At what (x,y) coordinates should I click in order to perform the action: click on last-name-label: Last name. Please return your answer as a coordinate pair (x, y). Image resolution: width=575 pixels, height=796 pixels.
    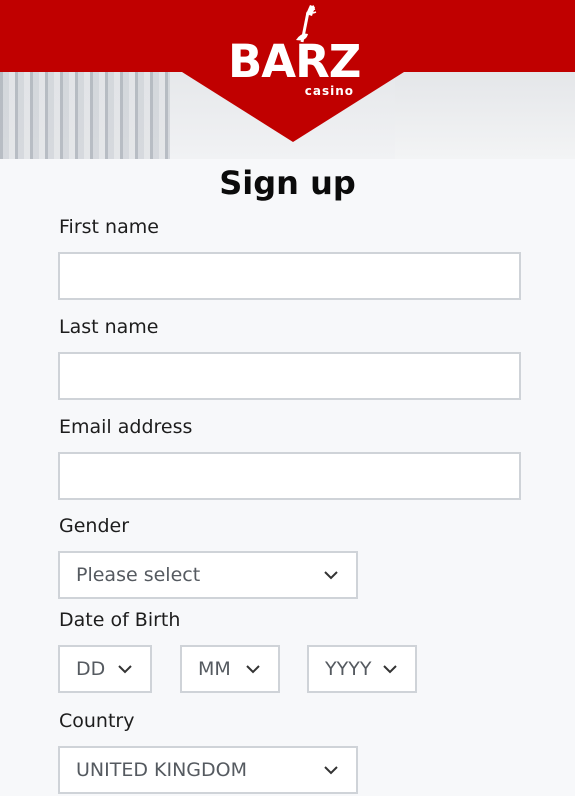
    Looking at the image, I should click on (109, 327).